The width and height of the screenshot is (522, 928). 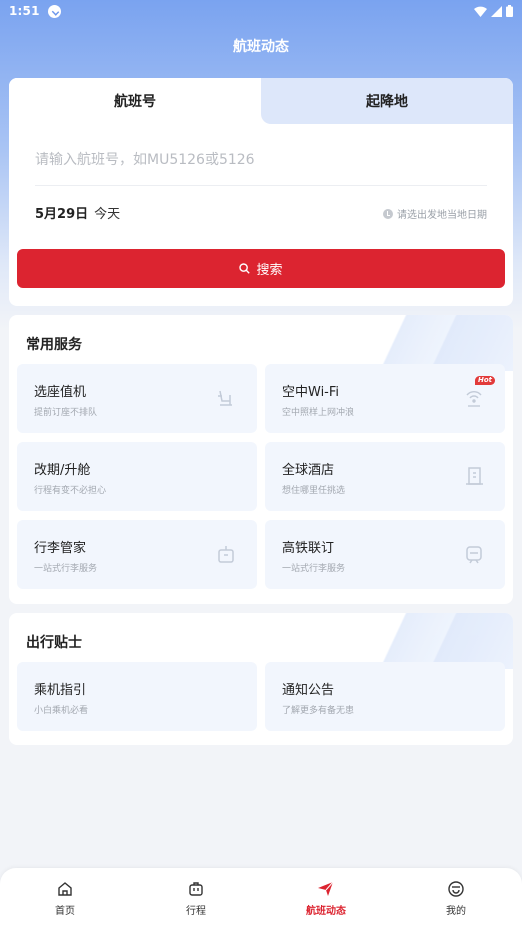 What do you see at coordinates (388, 213) in the screenshot?
I see `info-icon` at bounding box center [388, 213].